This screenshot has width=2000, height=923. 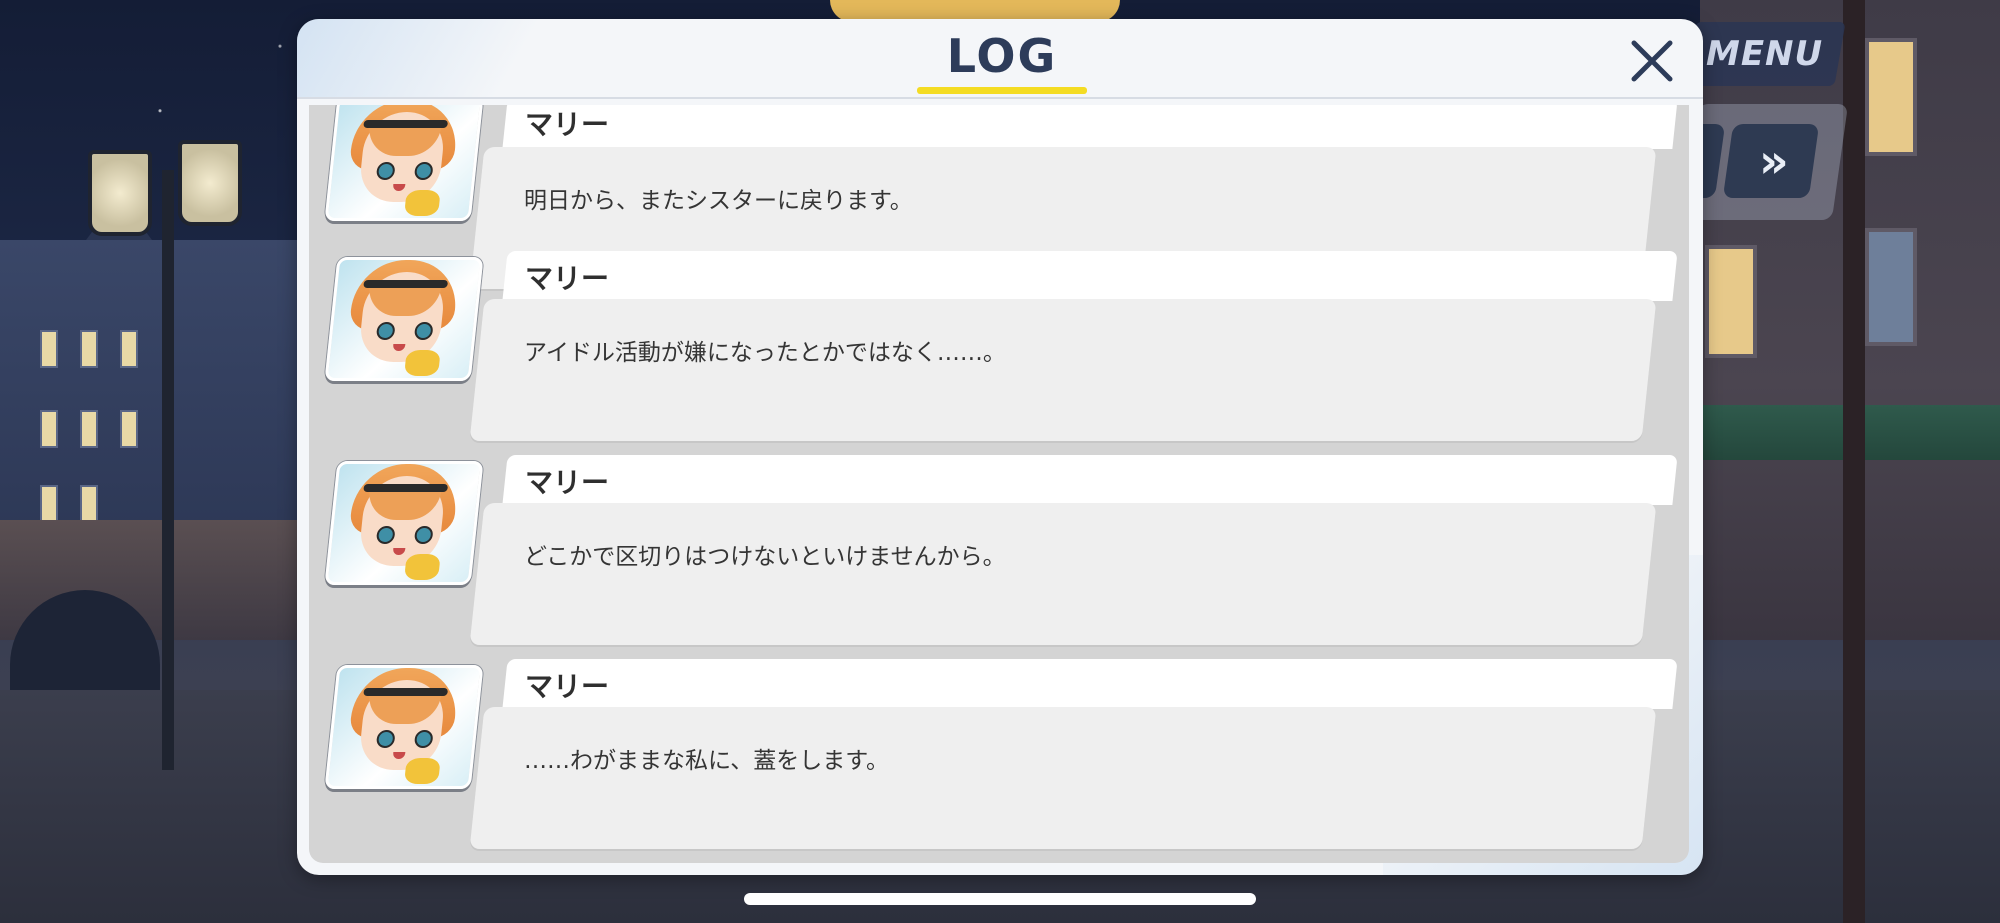 I want to click on log-entry: マリー ……わがままな私に、蓋をします。, so click(x=999, y=759).